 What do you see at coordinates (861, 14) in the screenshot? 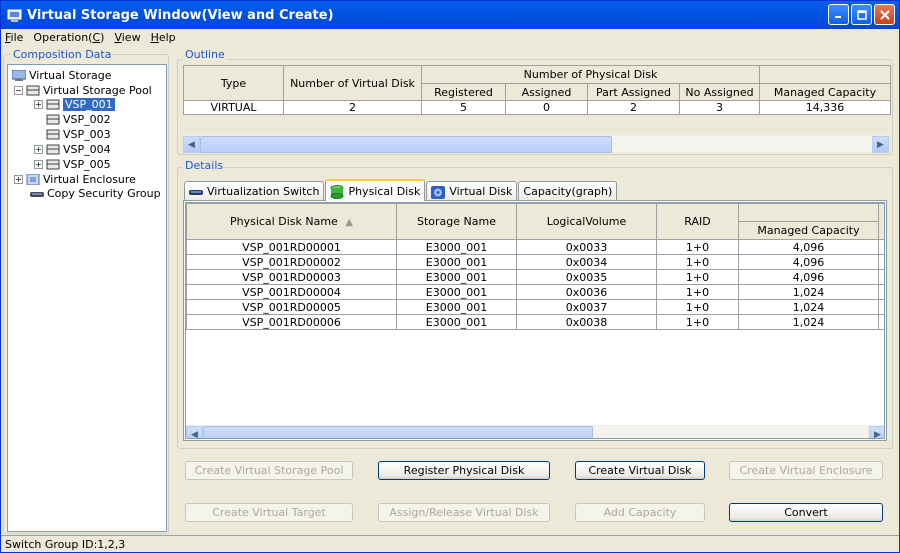
I see `maximize-button` at bounding box center [861, 14].